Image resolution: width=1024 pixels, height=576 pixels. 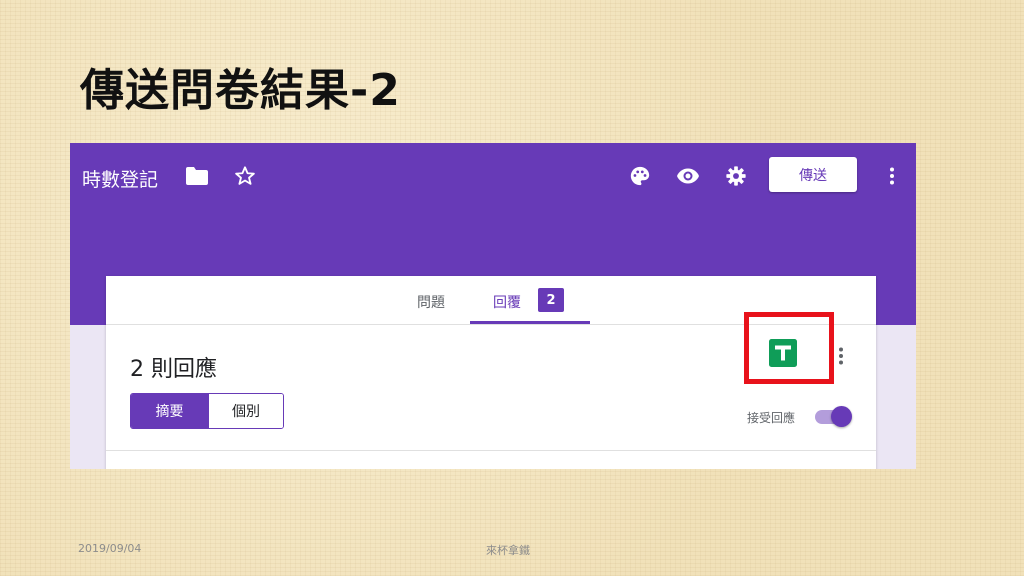 What do you see at coordinates (640, 176) in the screenshot?
I see `palette-icon` at bounding box center [640, 176].